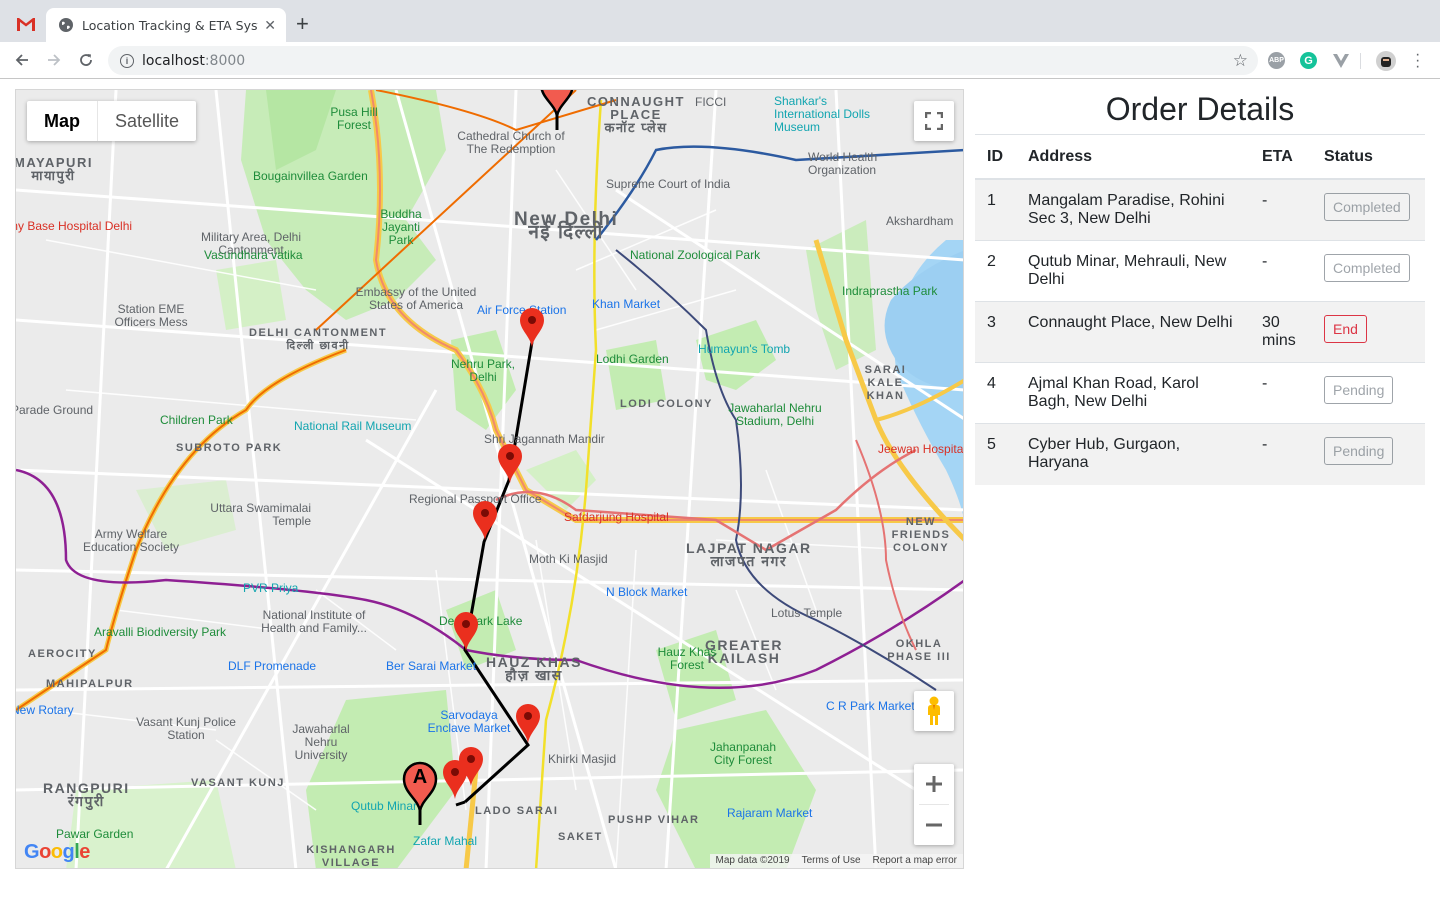  I want to click on map-label-bougainvillea: Bougainvillea Garden, so click(310, 176).